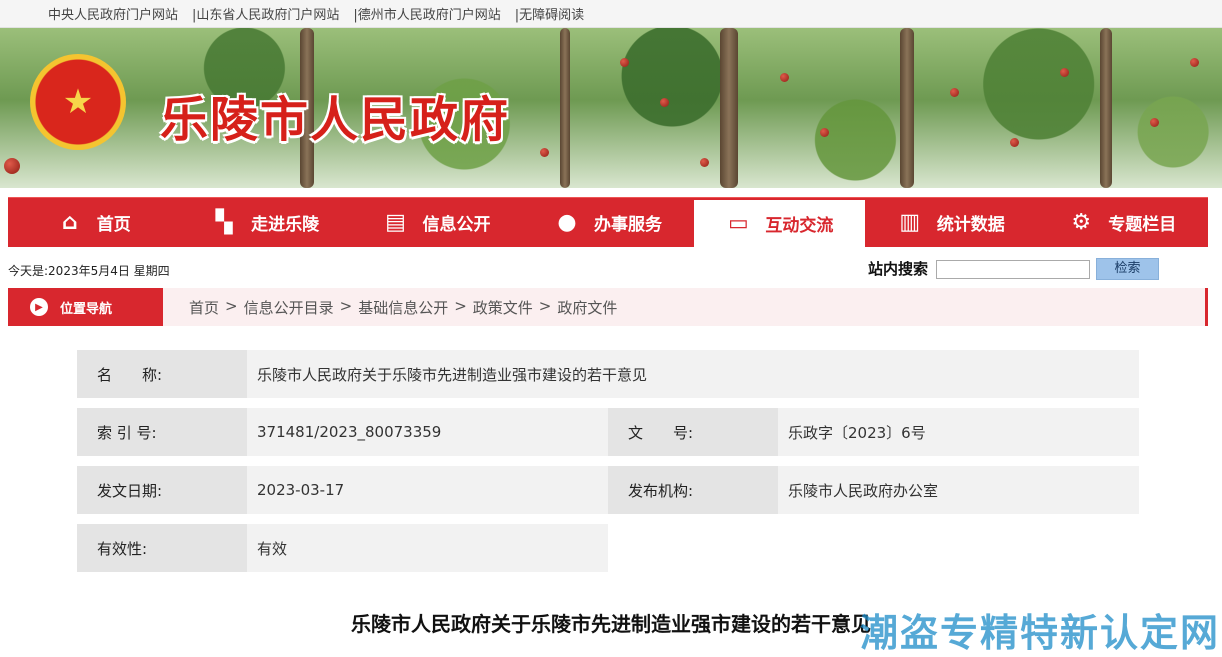 Image resolution: width=1222 pixels, height=657 pixels. Describe the element at coordinates (113, 225) in the screenshot. I see `nav-item-label: 首页` at that location.